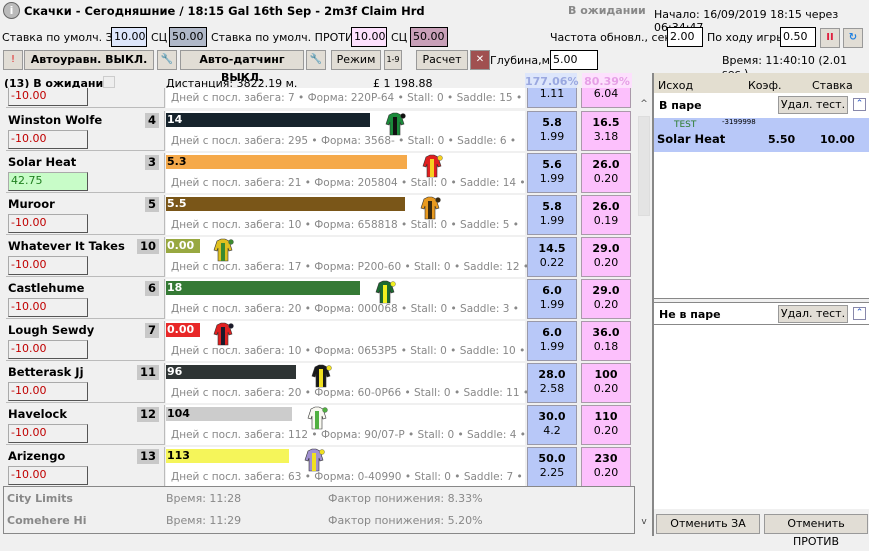 This screenshot has width=869, height=551. What do you see at coordinates (159, 37) in the screenshot?
I see `back-sc-label: СЦ` at bounding box center [159, 37].